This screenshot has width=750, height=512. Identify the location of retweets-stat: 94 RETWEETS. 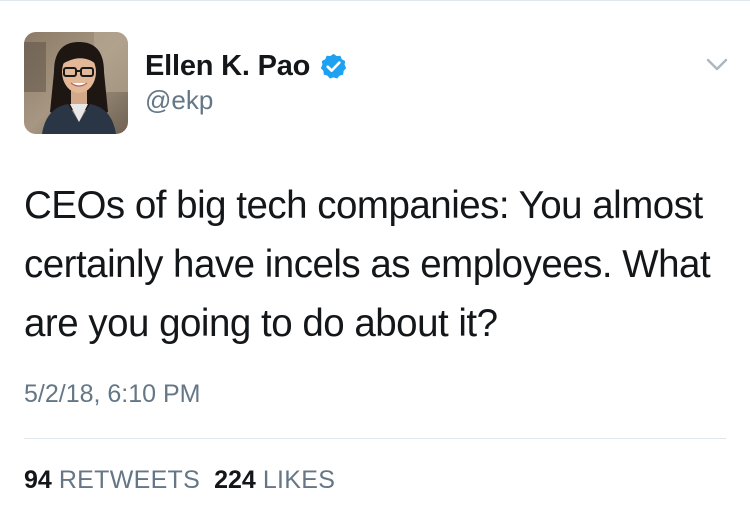
(112, 480).